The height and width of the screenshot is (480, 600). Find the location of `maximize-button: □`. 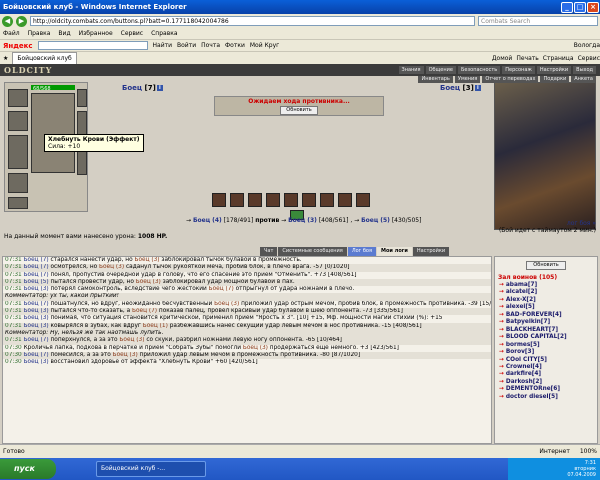

maximize-button: □ is located at coordinates (580, 7).